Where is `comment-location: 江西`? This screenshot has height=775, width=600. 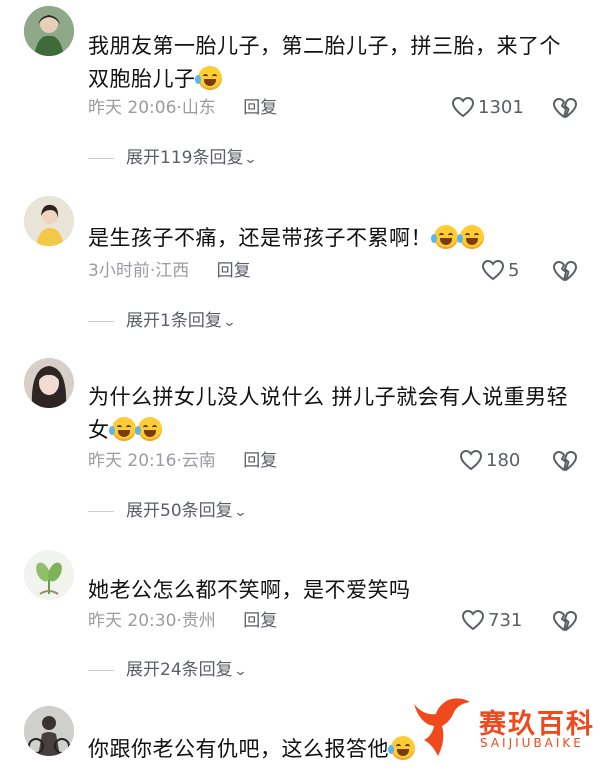 comment-location: 江西 is located at coordinates (172, 271).